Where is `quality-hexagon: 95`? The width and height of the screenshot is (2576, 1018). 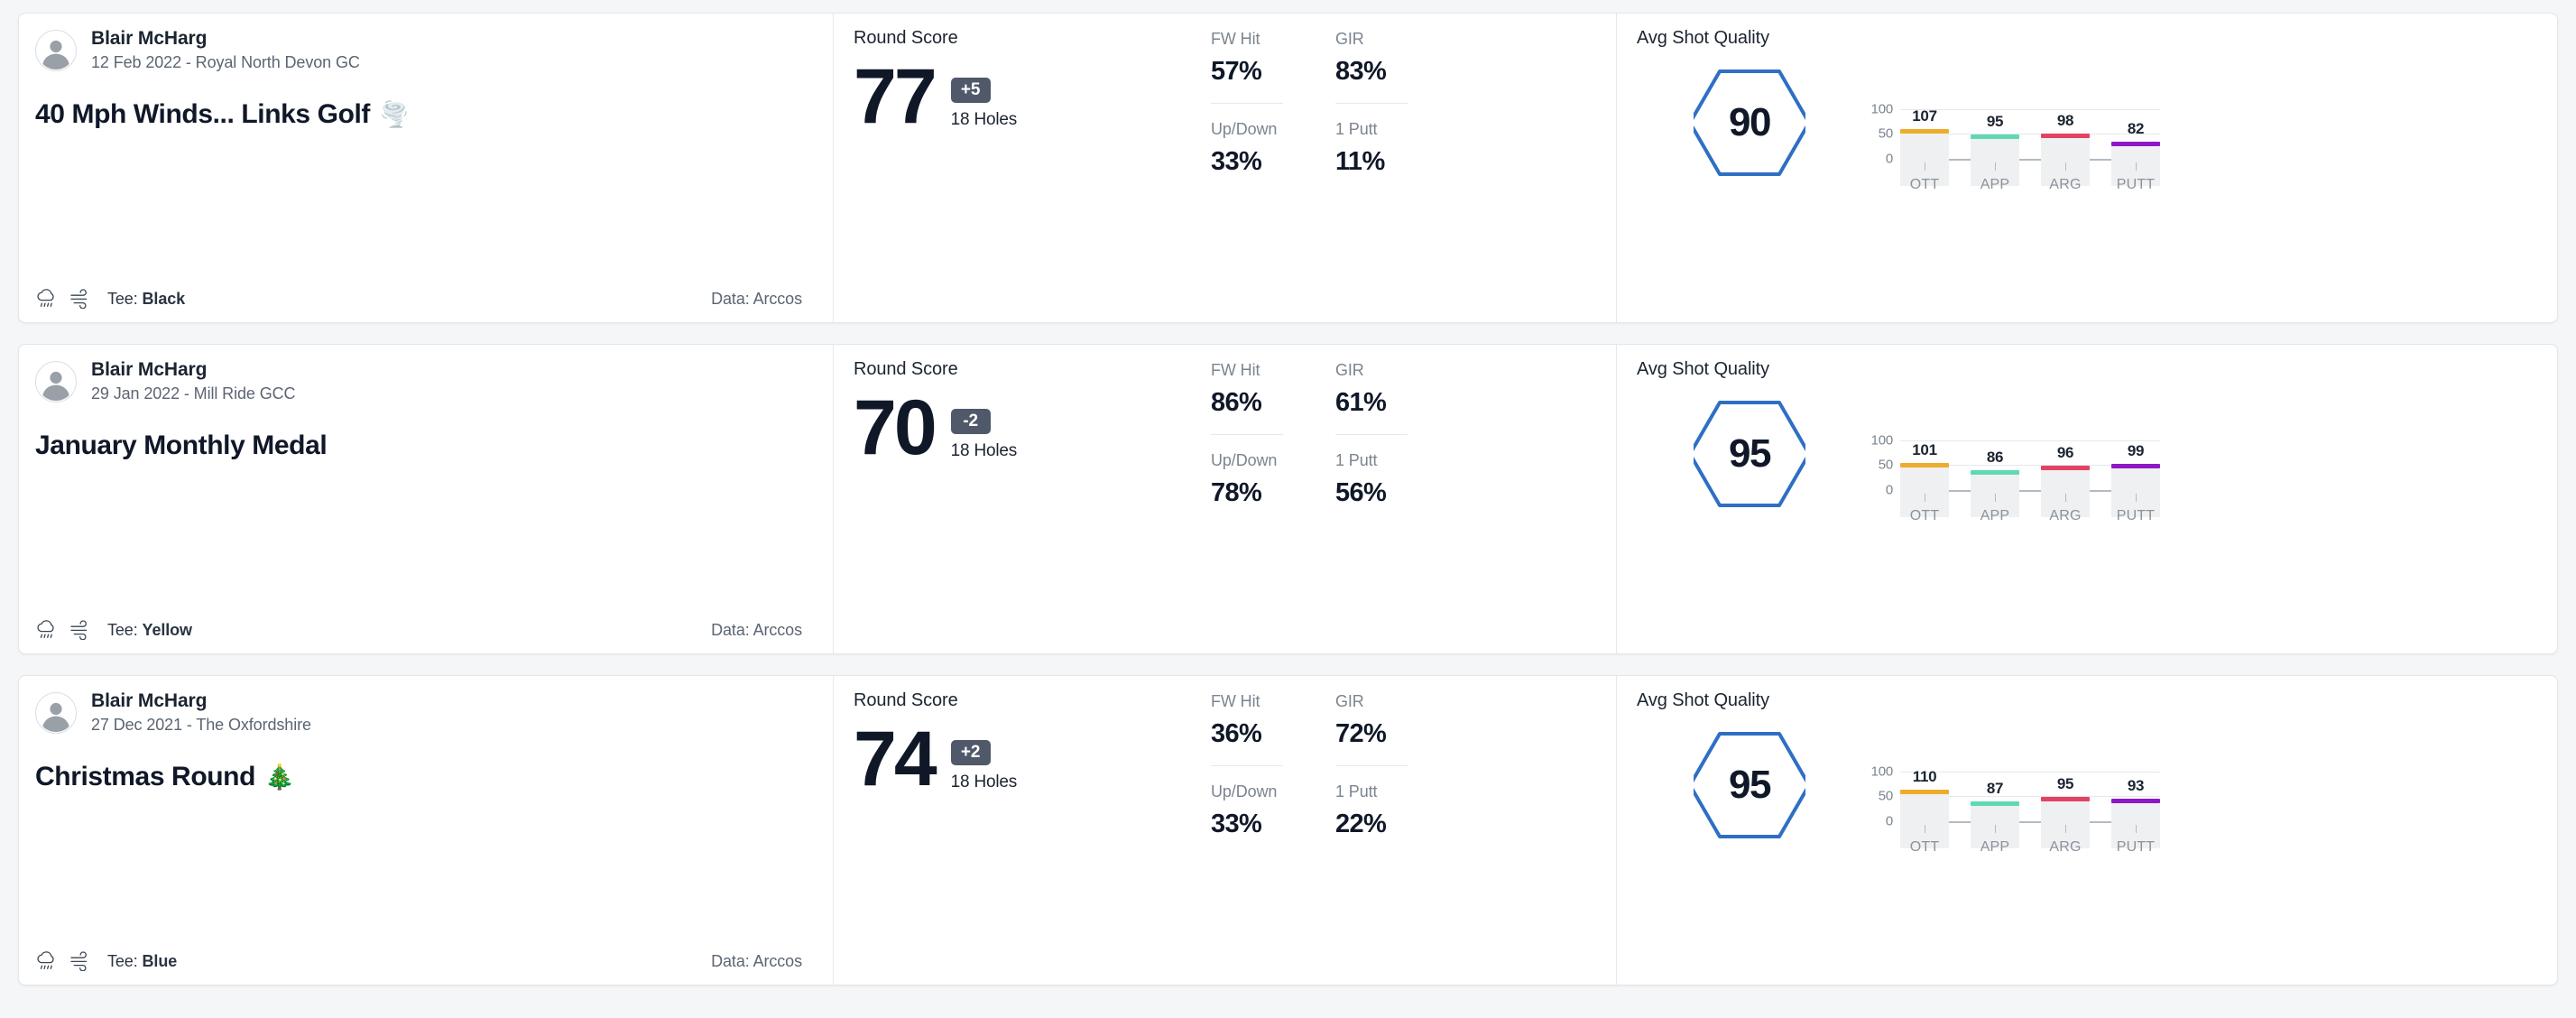 quality-hexagon: 95 is located at coordinates (1749, 454).